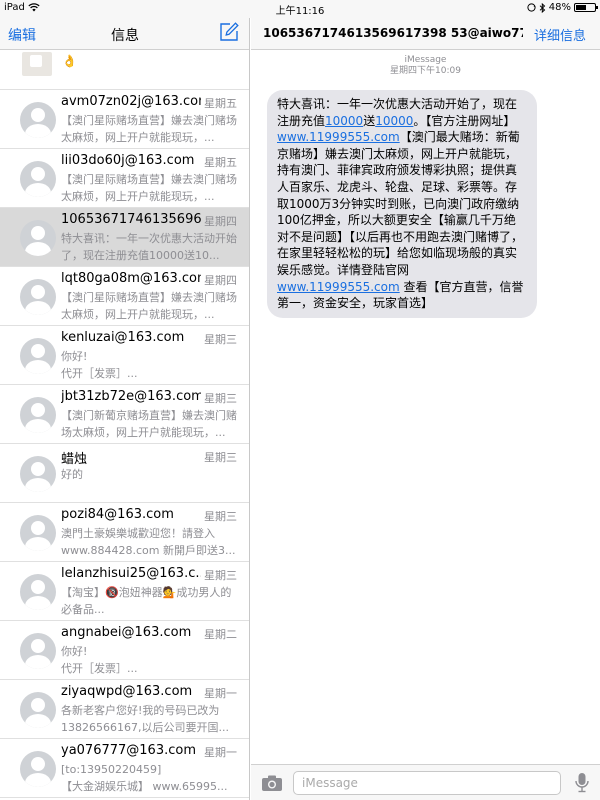 Image resolution: width=600 pixels, height=800 pixels. Describe the element at coordinates (72, 474) in the screenshot. I see `message-preview: 好的` at that location.